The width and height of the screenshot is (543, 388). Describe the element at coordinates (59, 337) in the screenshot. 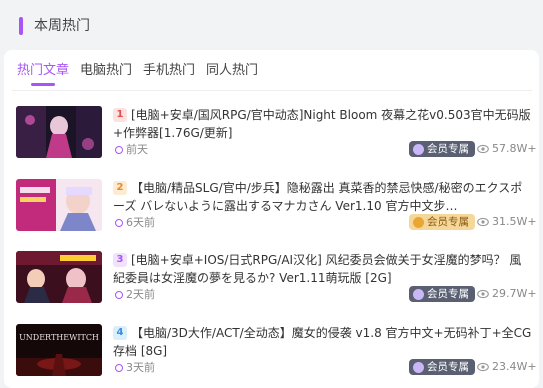

I see `thumb-text: UNDERTHEWITCH` at that location.